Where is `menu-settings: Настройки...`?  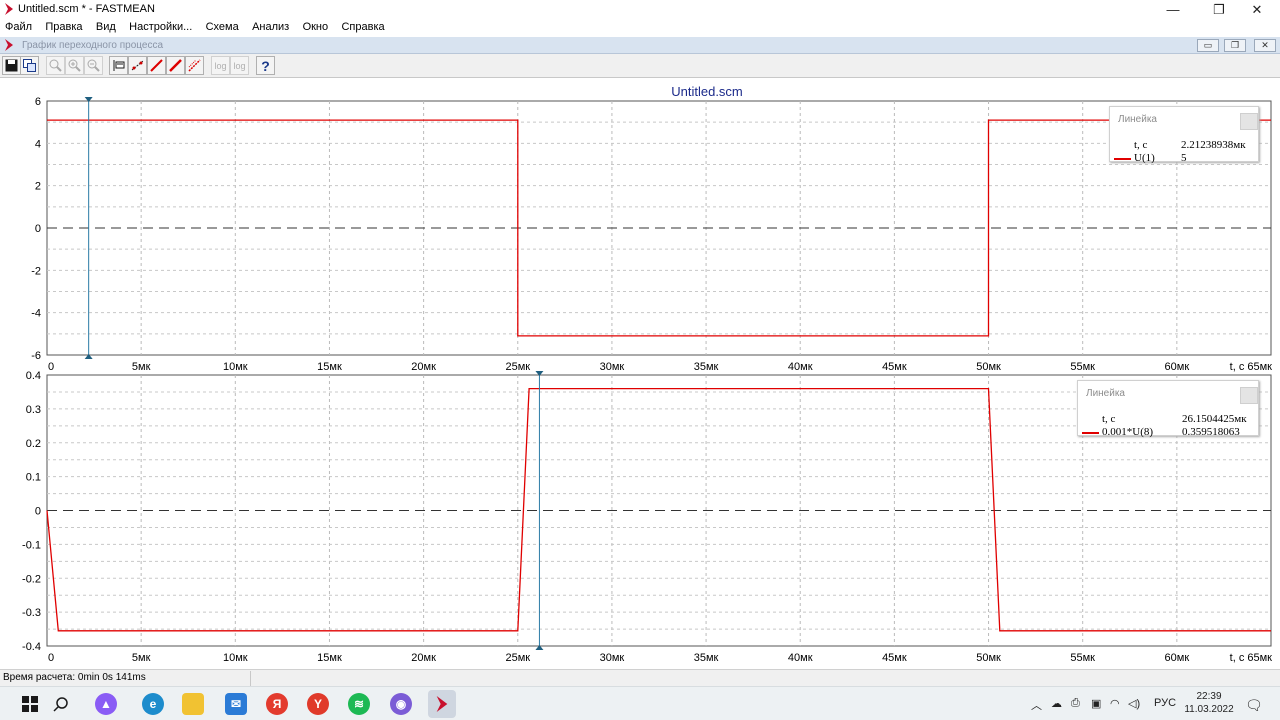
menu-settings: Настройки... is located at coordinates (160, 26).